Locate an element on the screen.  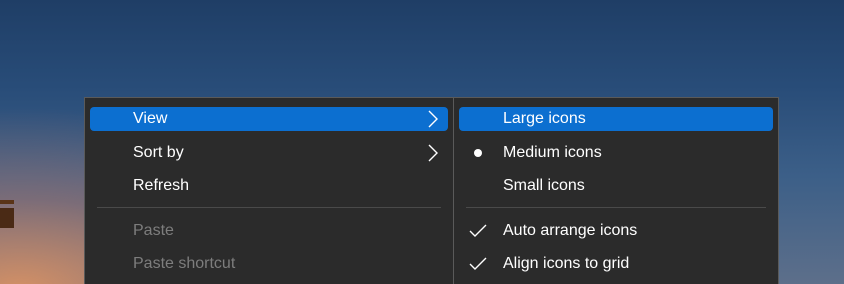
submenu-item-auto-arrange-icons: Auto arrange icons is located at coordinates (616, 231).